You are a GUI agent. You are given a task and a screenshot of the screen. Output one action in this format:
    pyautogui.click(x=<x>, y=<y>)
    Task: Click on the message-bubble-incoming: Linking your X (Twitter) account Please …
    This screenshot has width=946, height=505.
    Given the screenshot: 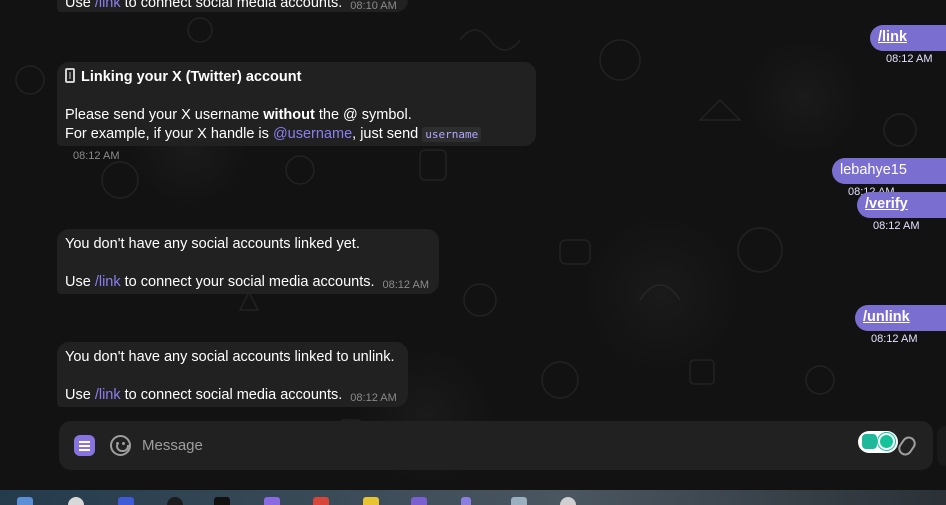 What is the action you would take?
    pyautogui.click(x=296, y=112)
    